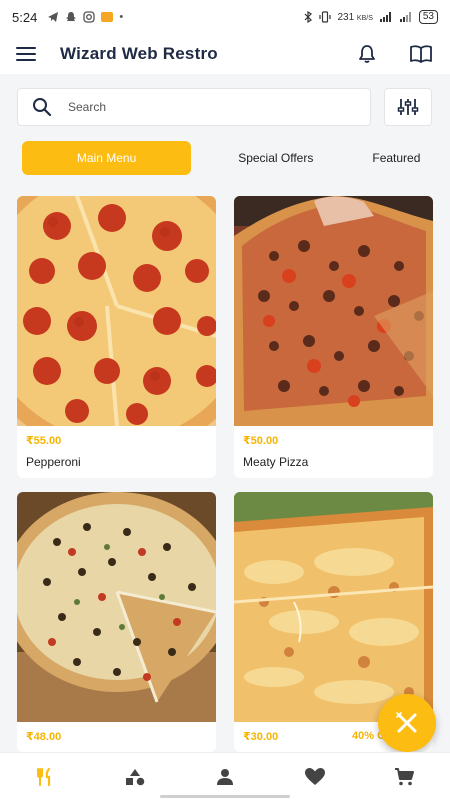  What do you see at coordinates (225, 796) in the screenshot?
I see `home-indicator` at bounding box center [225, 796].